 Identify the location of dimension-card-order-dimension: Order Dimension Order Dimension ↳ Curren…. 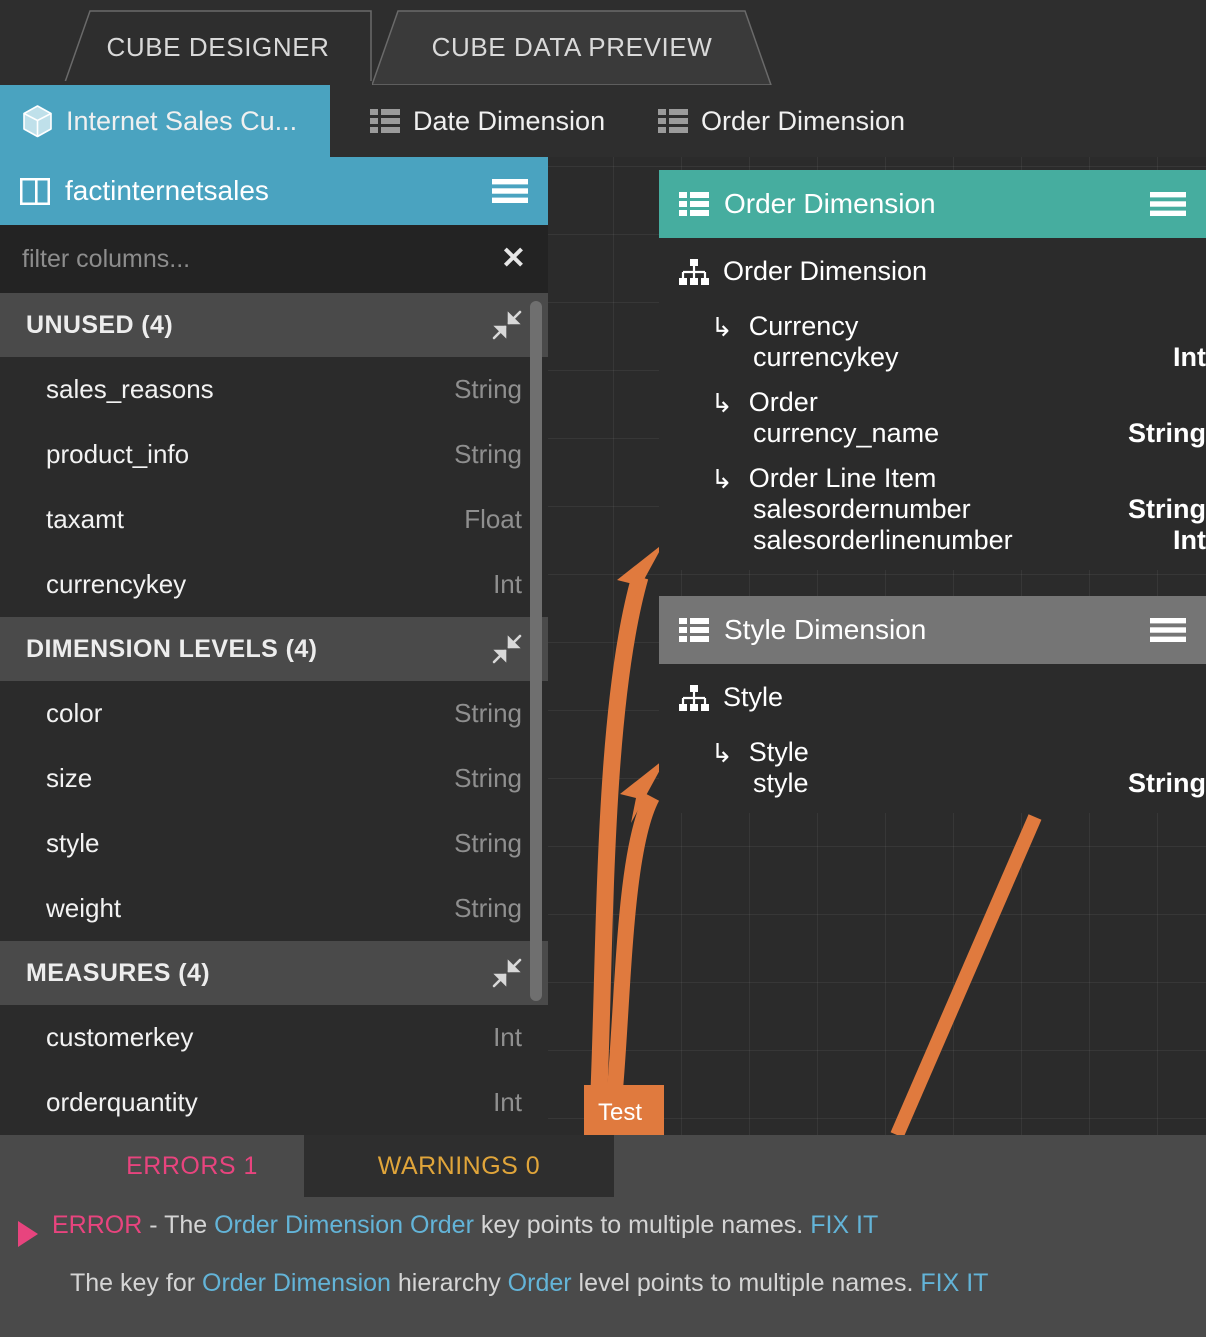
(932, 370).